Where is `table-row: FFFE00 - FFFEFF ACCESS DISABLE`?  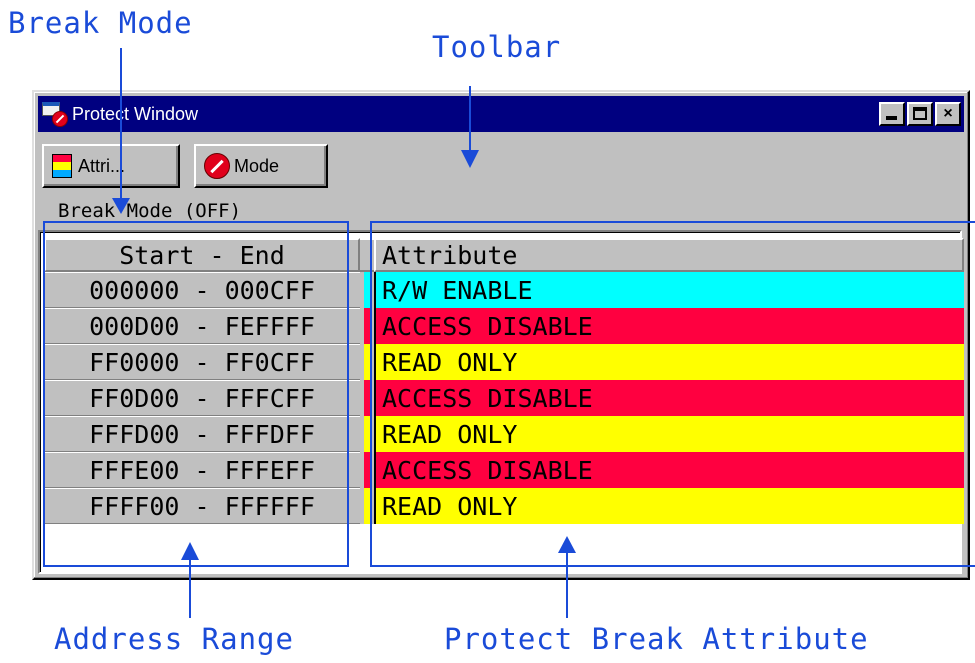 table-row: FFFE00 - FFFEFF ACCESS DISABLE is located at coordinates (504, 470).